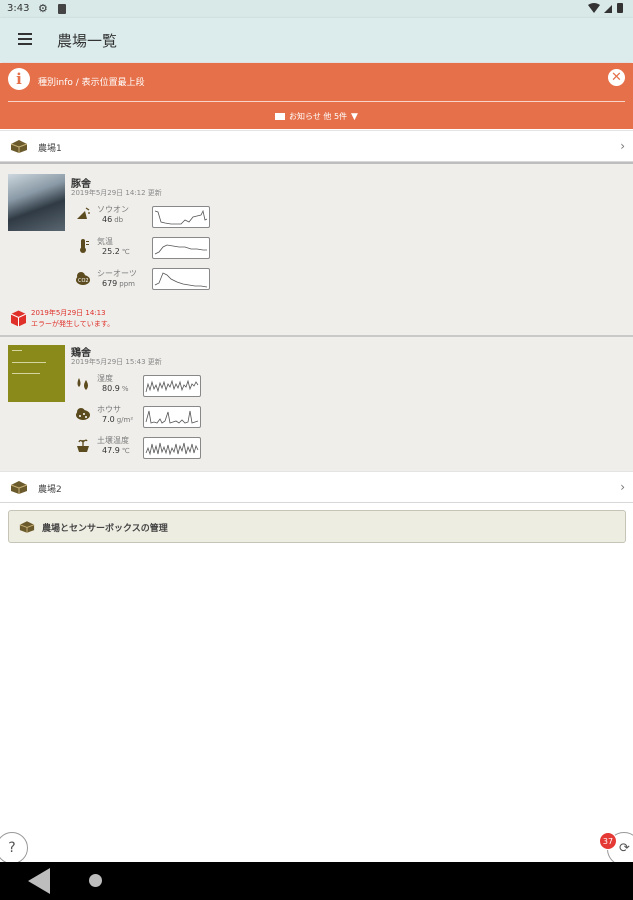 Image resolution: width=633 pixels, height=900 pixels. I want to click on more-notices-label: お知らせ 他 5件, so click(318, 116).